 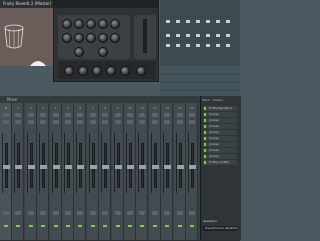 What do you see at coordinates (154, 171) in the screenshot?
I see `mixer-track: 12` at bounding box center [154, 171].